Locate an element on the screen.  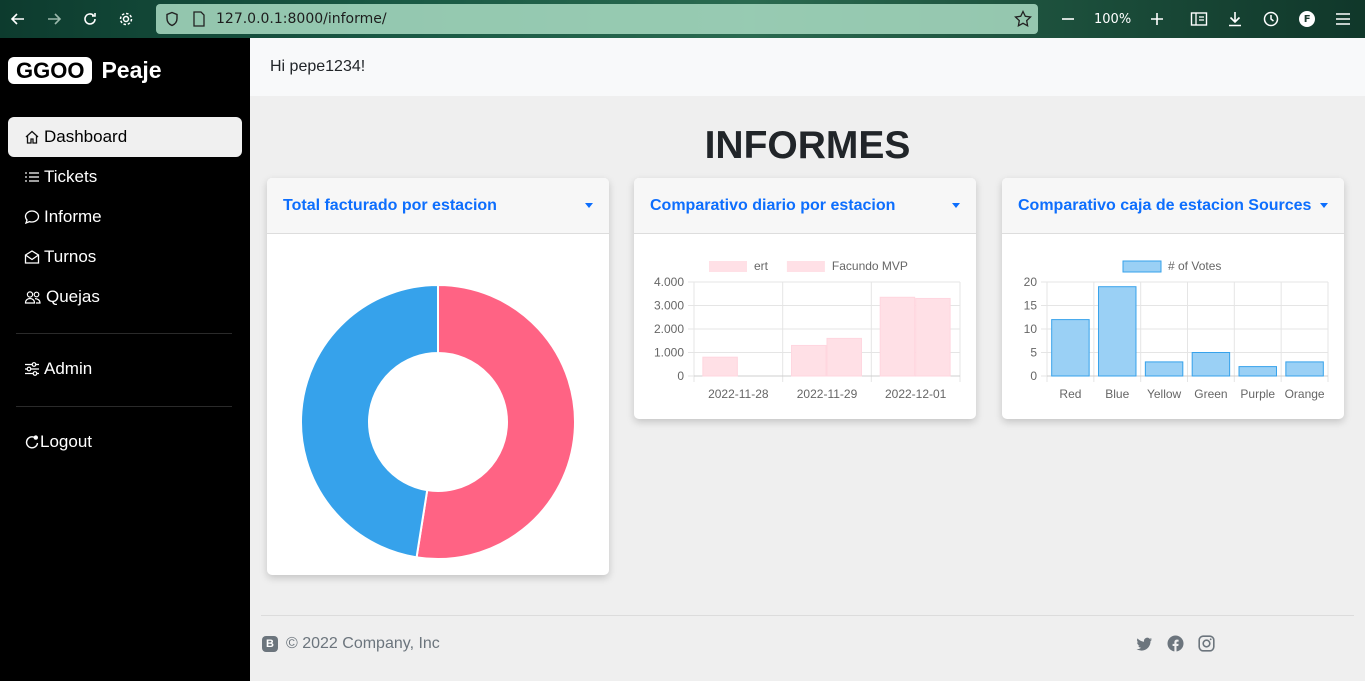
y-tick-label: 4.000 is located at coordinates (669, 282).